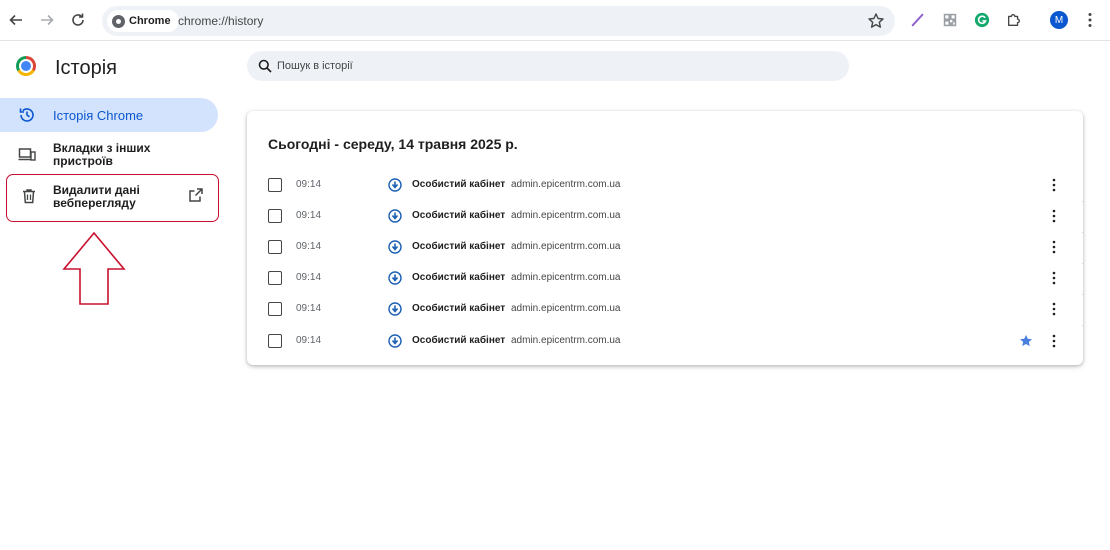 The width and height of the screenshot is (1110, 550). I want to click on reload-button, so click(78, 20).